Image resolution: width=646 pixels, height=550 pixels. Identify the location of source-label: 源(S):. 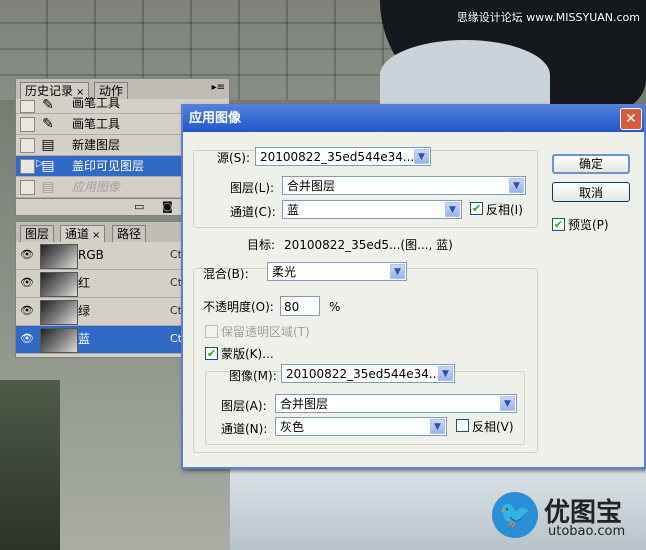
(234, 158).